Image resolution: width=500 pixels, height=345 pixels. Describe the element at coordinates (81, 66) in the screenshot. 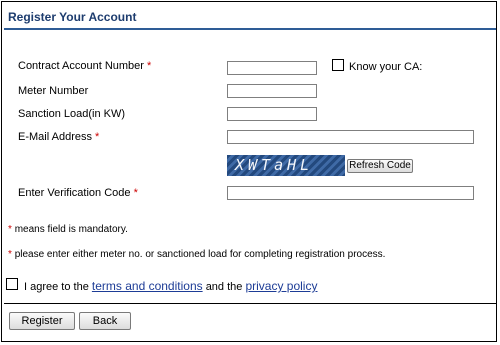

I see `contract-account-label-text: Contract Account Number` at that location.